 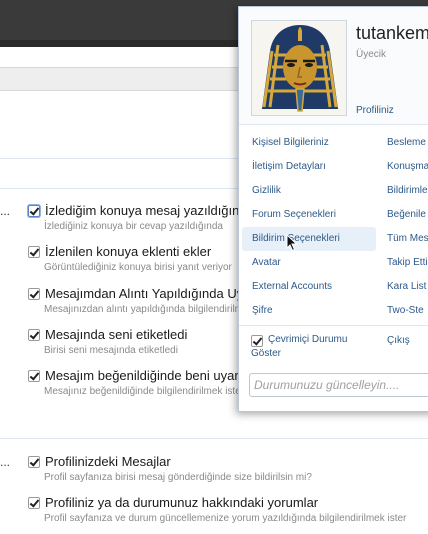 What do you see at coordinates (150, 293) in the screenshot?
I see `option-label: Mesajımdan Alıntı Yapıldığında Uyar` at bounding box center [150, 293].